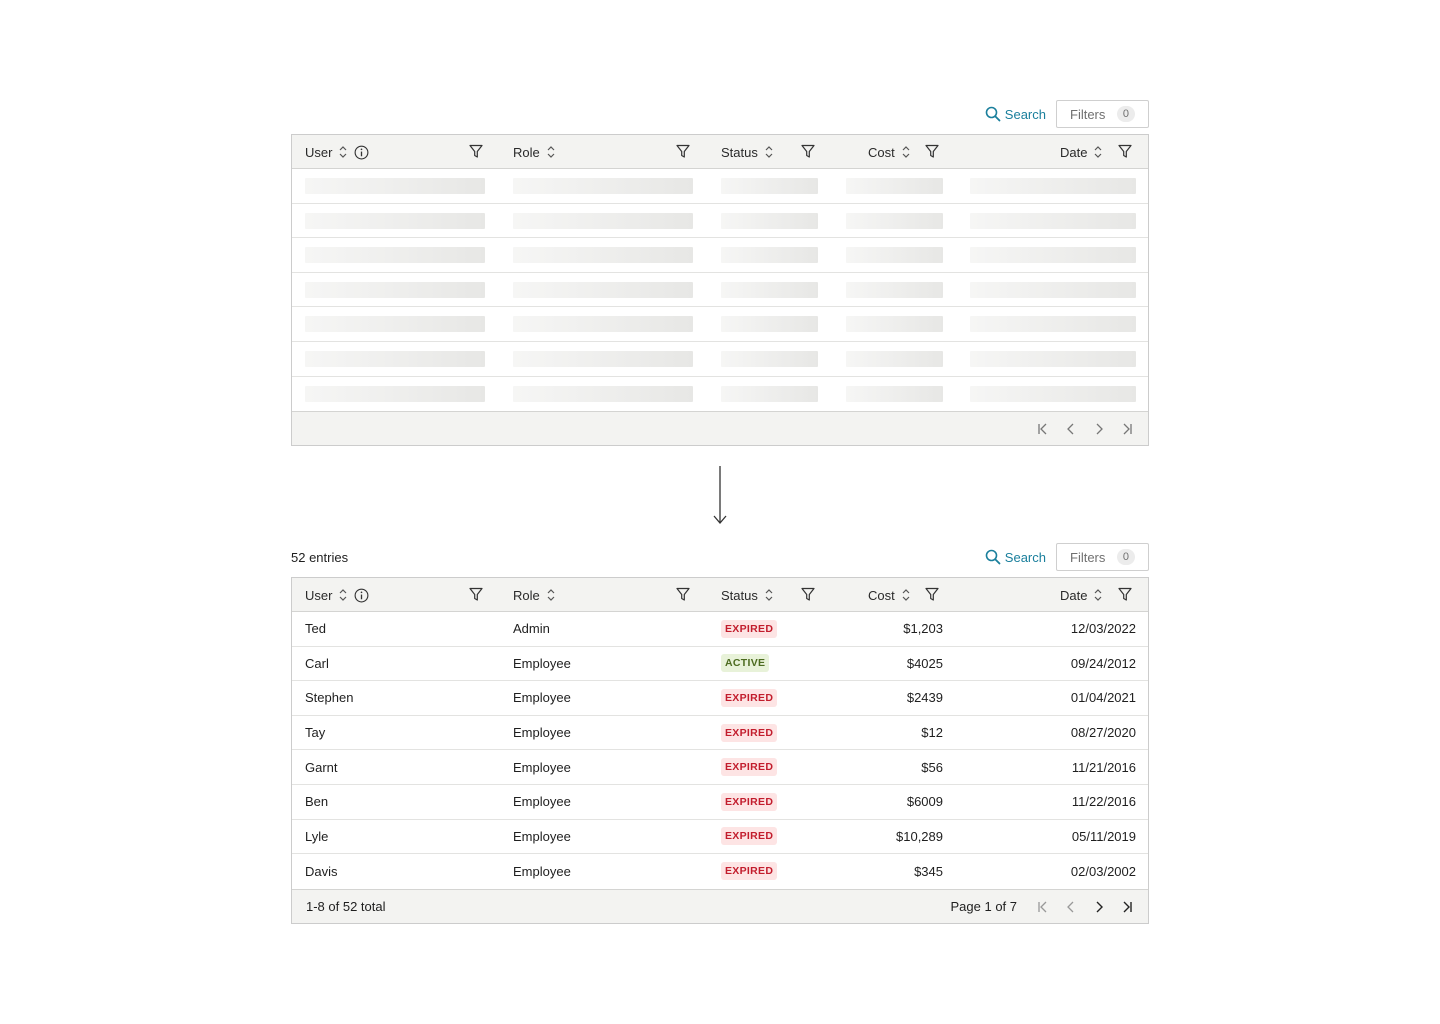 Image resolution: width=1440 pixels, height=1024 pixels. Describe the element at coordinates (720, 629) in the screenshot. I see `table-row: Ted Admin EXPIRED $1,203 12/03/2022` at that location.